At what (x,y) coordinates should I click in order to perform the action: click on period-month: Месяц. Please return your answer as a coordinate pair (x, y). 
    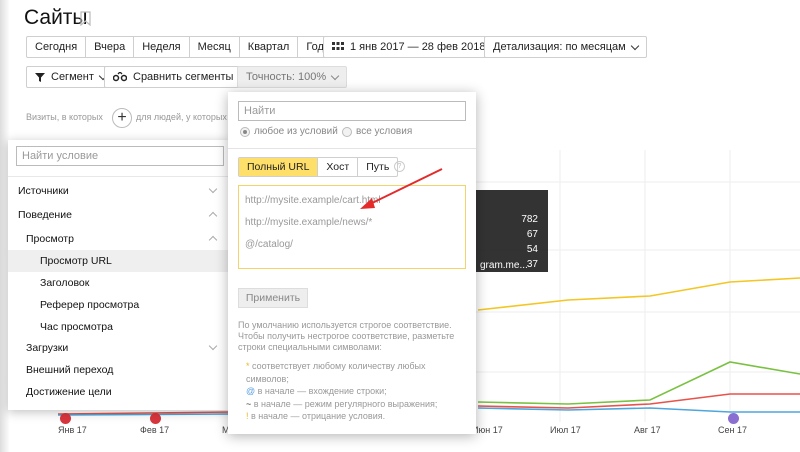
    Looking at the image, I should click on (215, 47).